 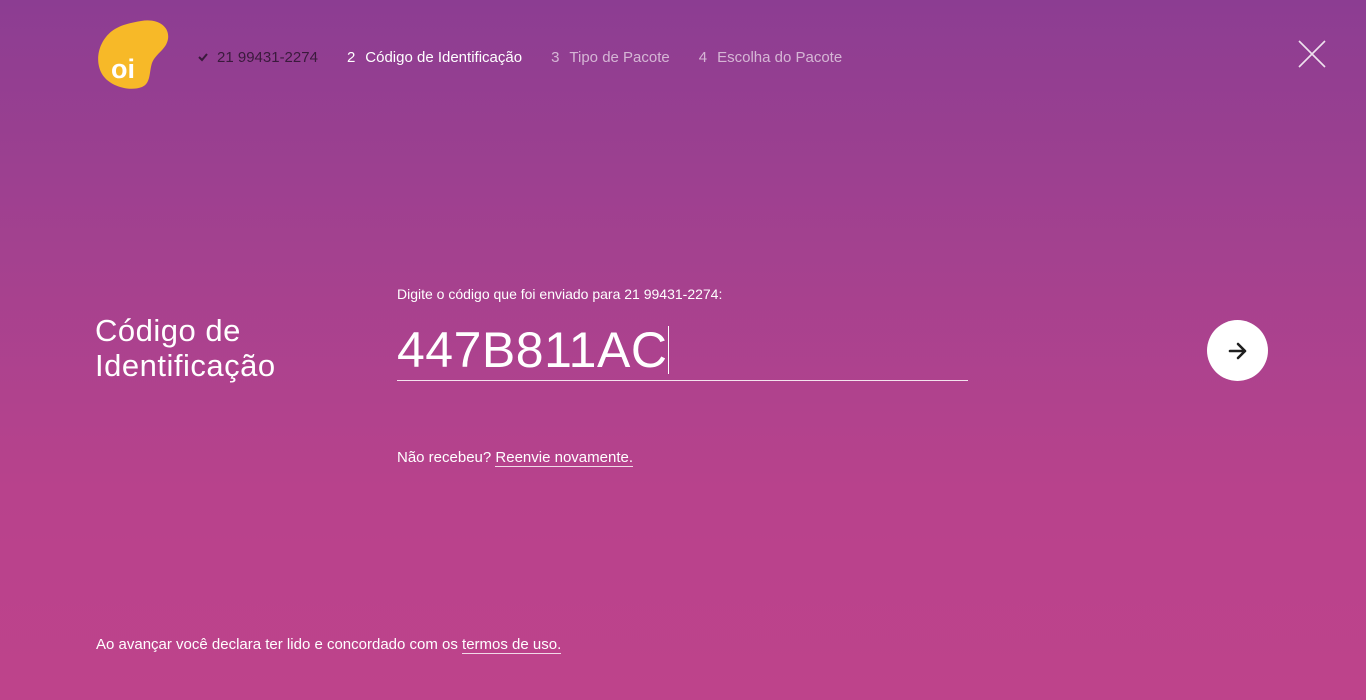 I want to click on close-button, so click(x=1312, y=54).